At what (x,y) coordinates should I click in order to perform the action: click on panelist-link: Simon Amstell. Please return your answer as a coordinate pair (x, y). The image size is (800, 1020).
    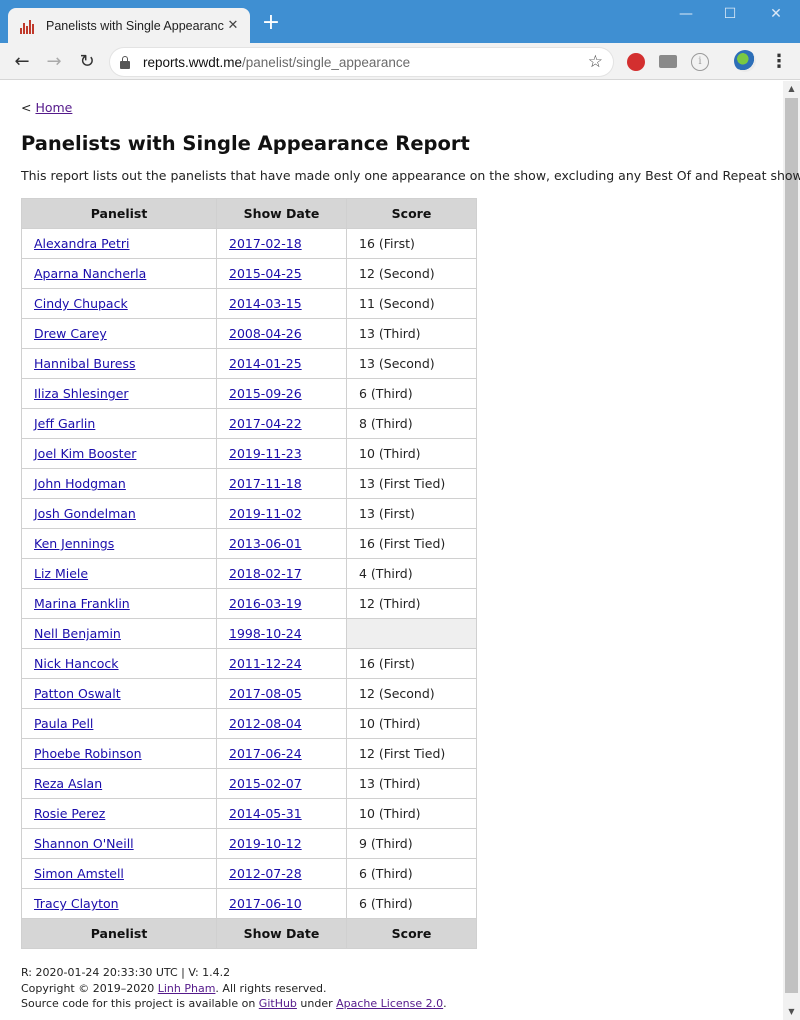
    Looking at the image, I should click on (79, 873).